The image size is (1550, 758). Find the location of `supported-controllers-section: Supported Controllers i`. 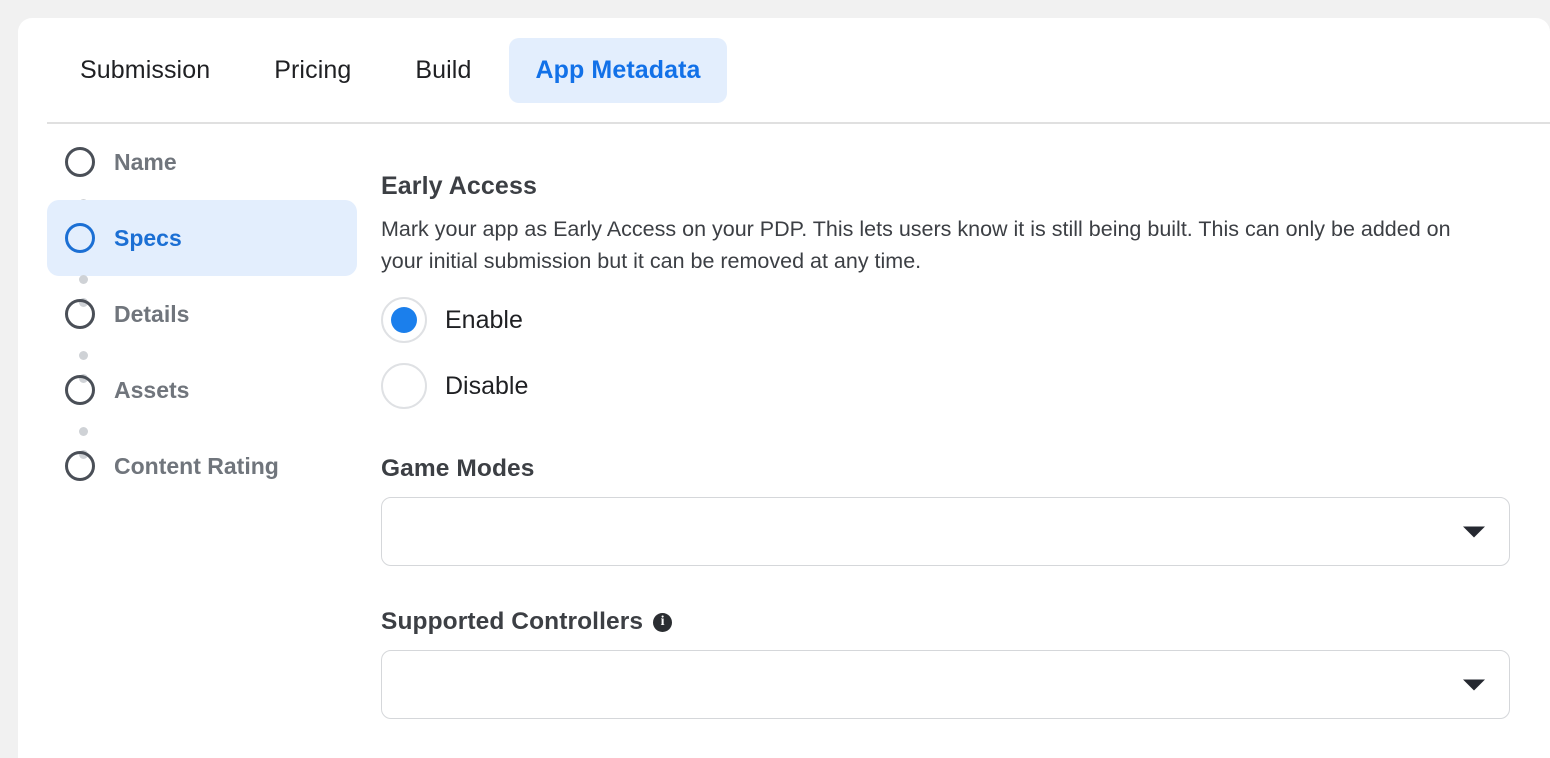

supported-controllers-section: Supported Controllers i is located at coordinates (965, 663).